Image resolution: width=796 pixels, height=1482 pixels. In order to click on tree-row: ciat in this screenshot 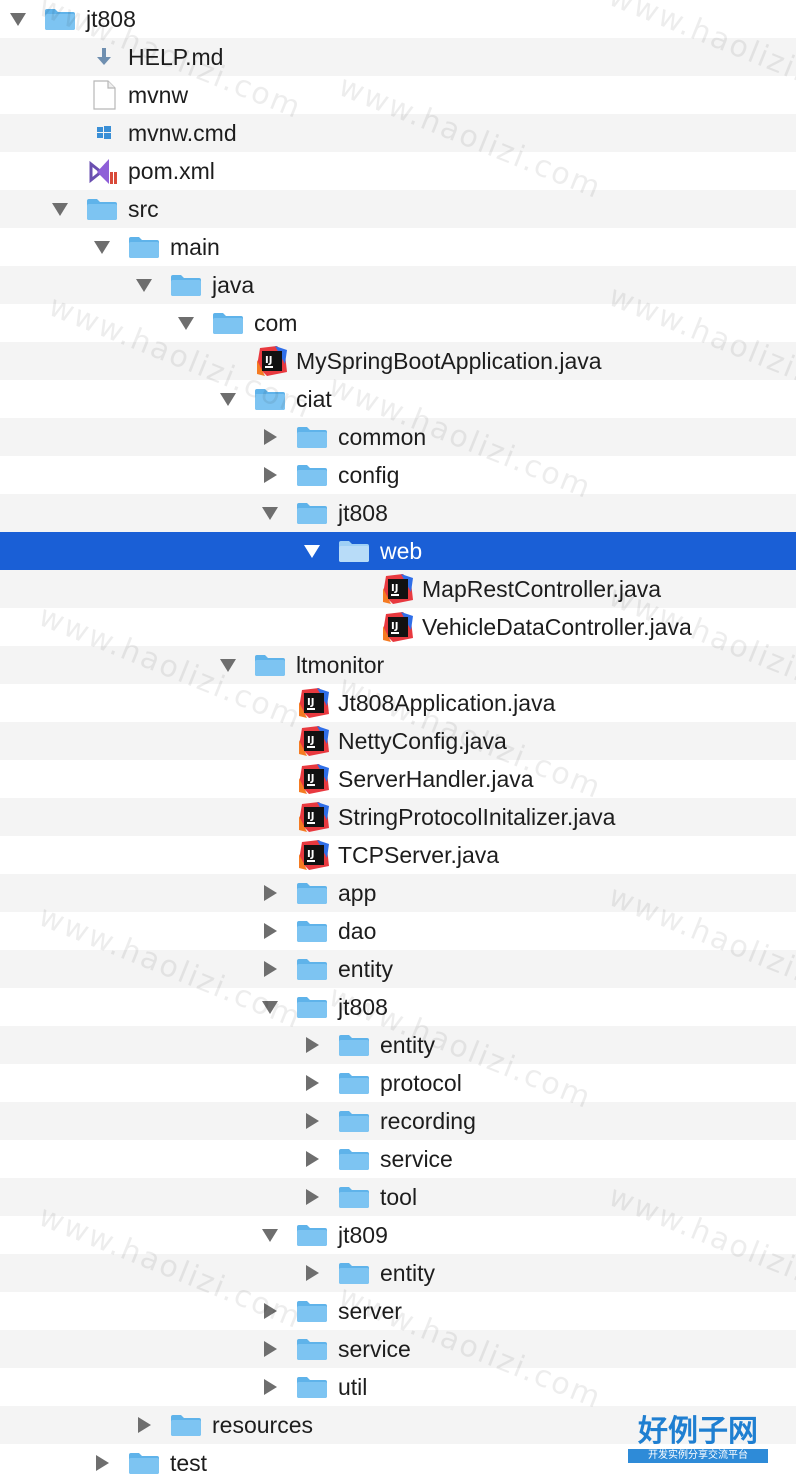, I will do `click(398, 399)`.